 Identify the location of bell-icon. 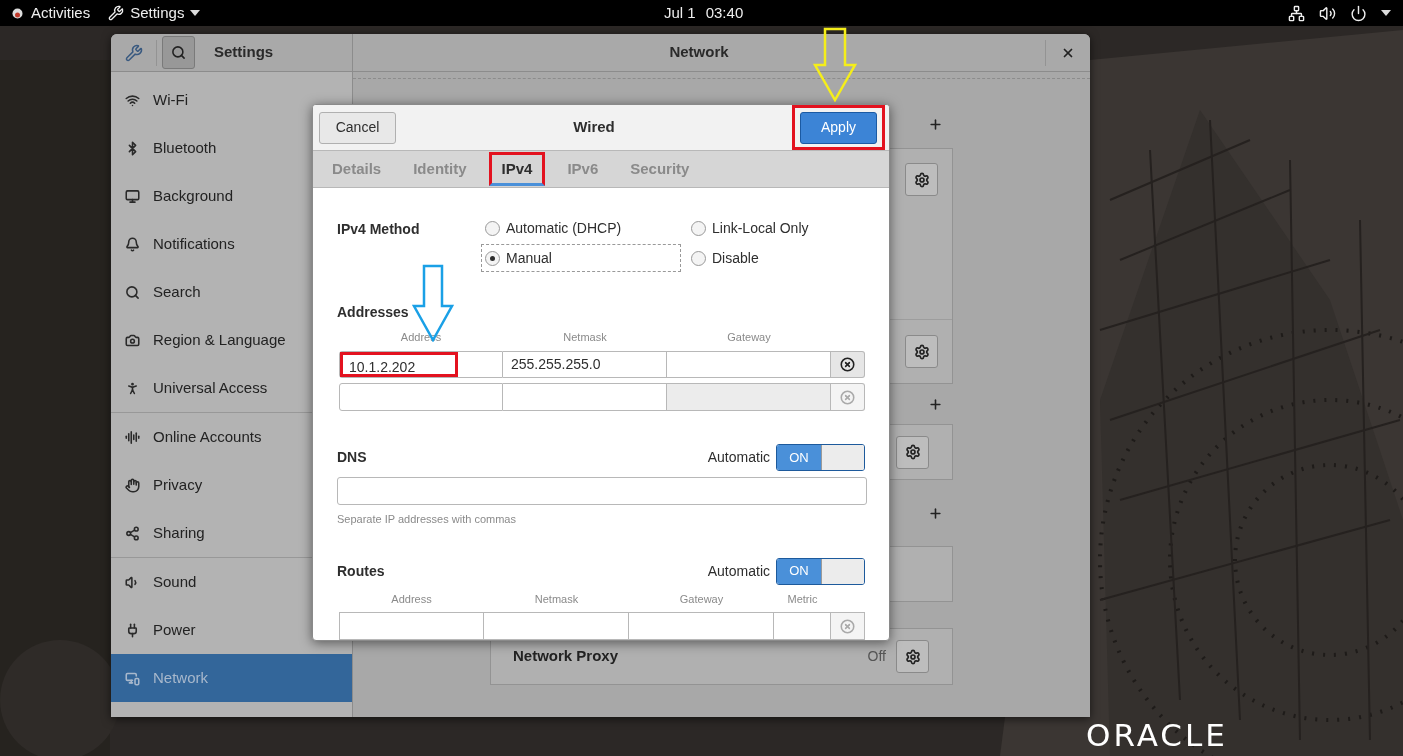
(132, 244).